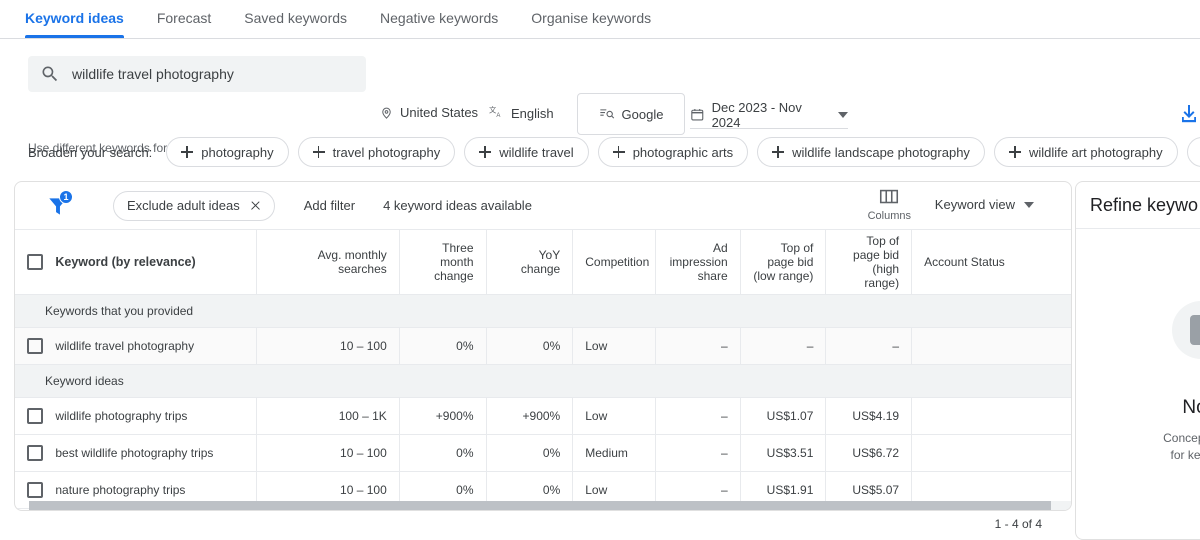 This screenshot has height=540, width=1200. I want to click on close-icon, so click(255, 205).